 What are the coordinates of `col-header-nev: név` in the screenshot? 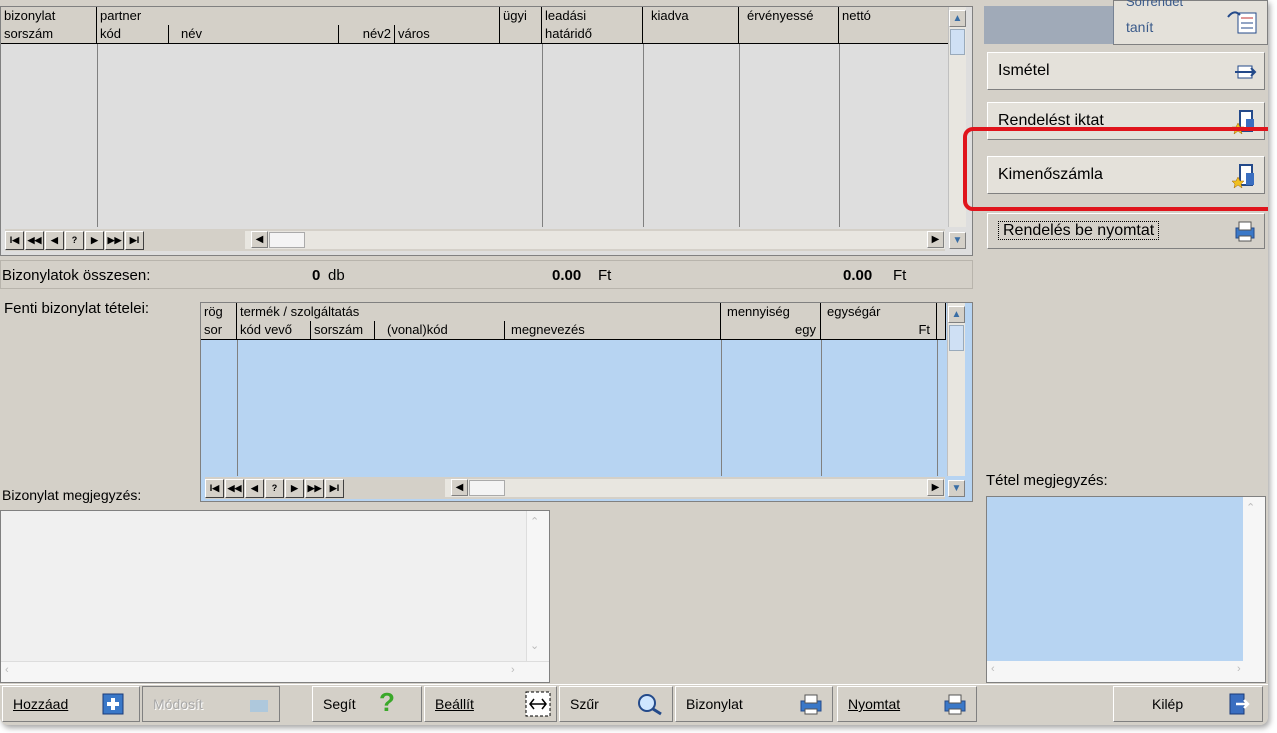 It's located at (254, 34).